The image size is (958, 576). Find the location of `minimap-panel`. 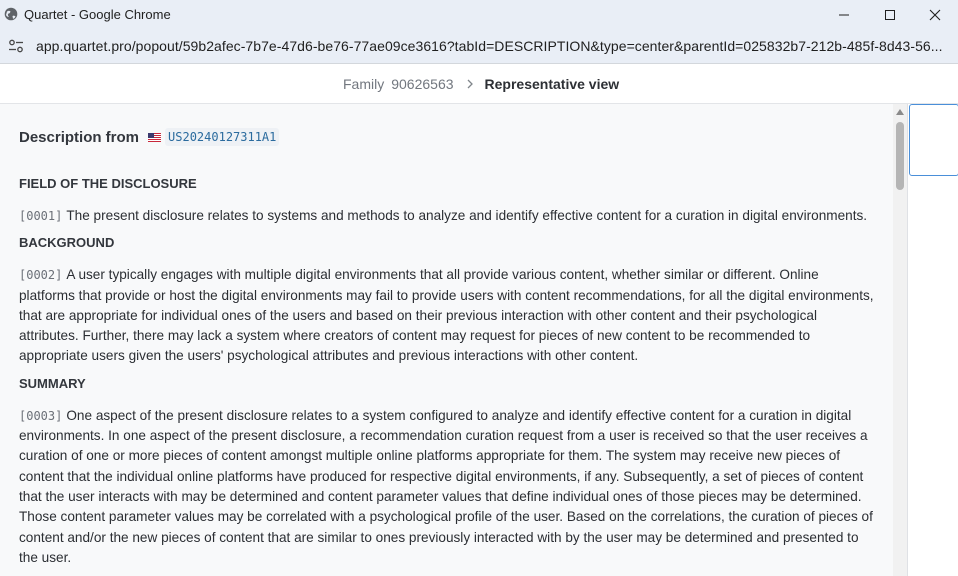

minimap-panel is located at coordinates (932, 340).